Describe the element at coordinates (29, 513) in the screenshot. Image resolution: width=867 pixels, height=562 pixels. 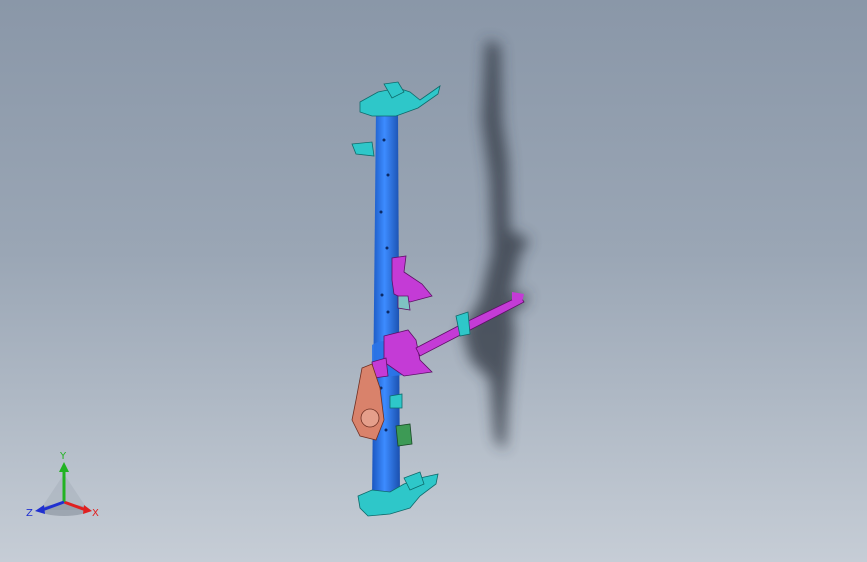
I see `z-axis-label: Z` at that location.